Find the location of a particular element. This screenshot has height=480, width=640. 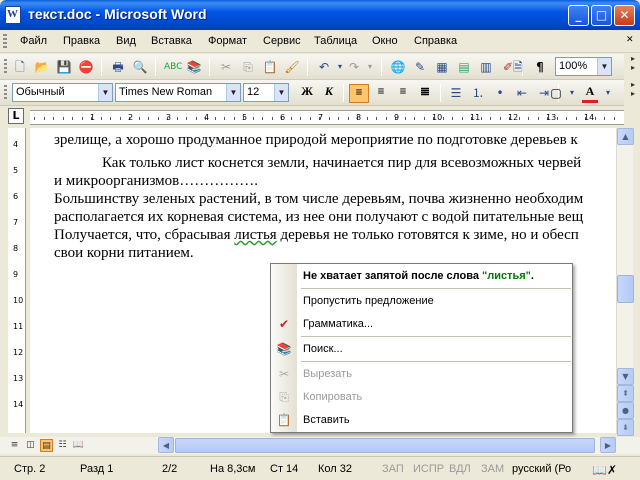

menubar-grip is located at coordinates (5, 41).